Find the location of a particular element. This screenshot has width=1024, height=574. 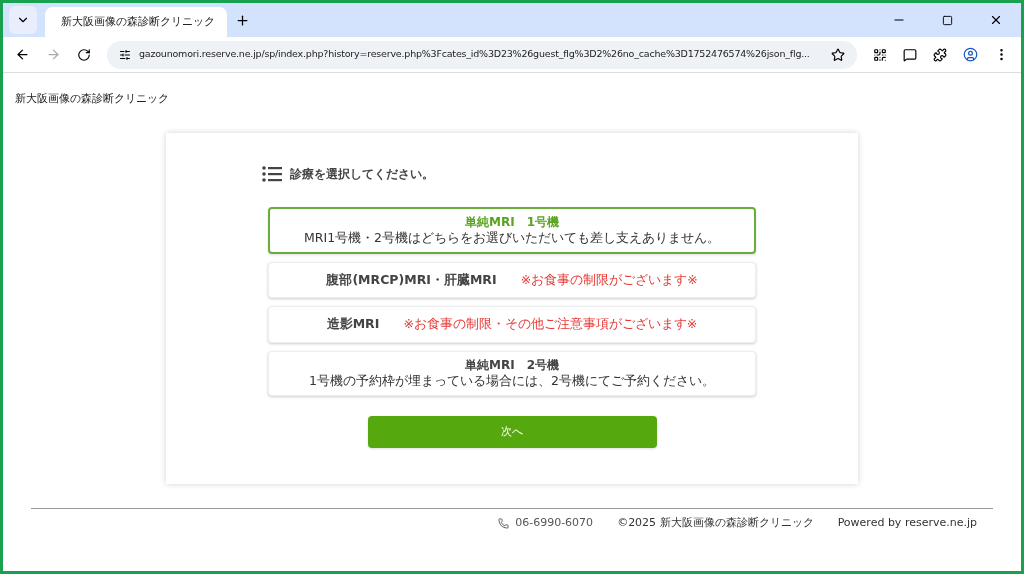

option-title: 単純MRI 2号機 is located at coordinates (512, 366).